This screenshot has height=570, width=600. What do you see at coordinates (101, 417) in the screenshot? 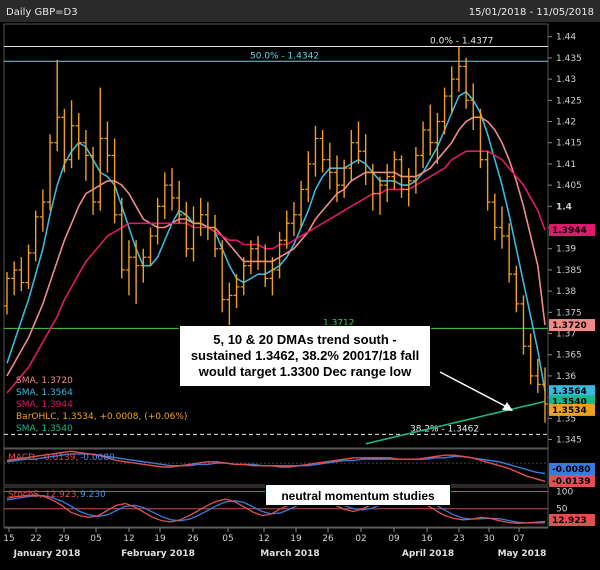
I see `legend-entry: BarOHLC, 1.3534, +0.0008, (+0.06%)` at bounding box center [101, 417].